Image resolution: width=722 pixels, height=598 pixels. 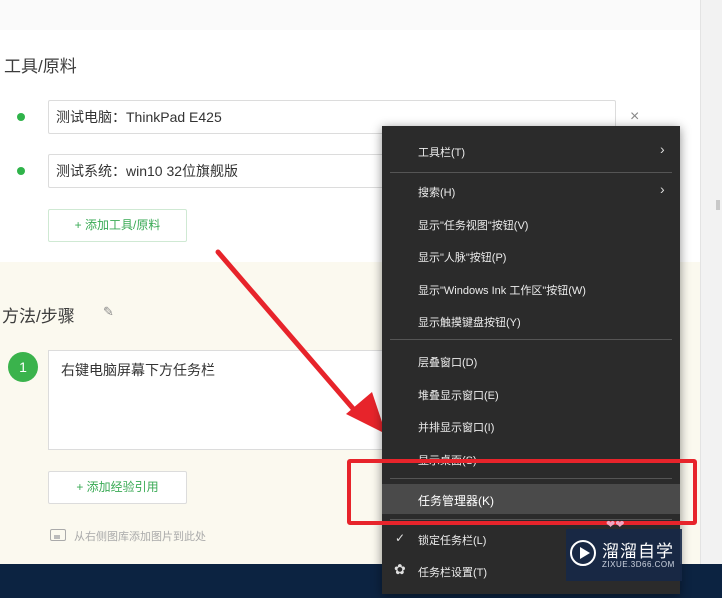 What do you see at coordinates (718, 205) in the screenshot?
I see `scrollbar-thumb` at bounding box center [718, 205].